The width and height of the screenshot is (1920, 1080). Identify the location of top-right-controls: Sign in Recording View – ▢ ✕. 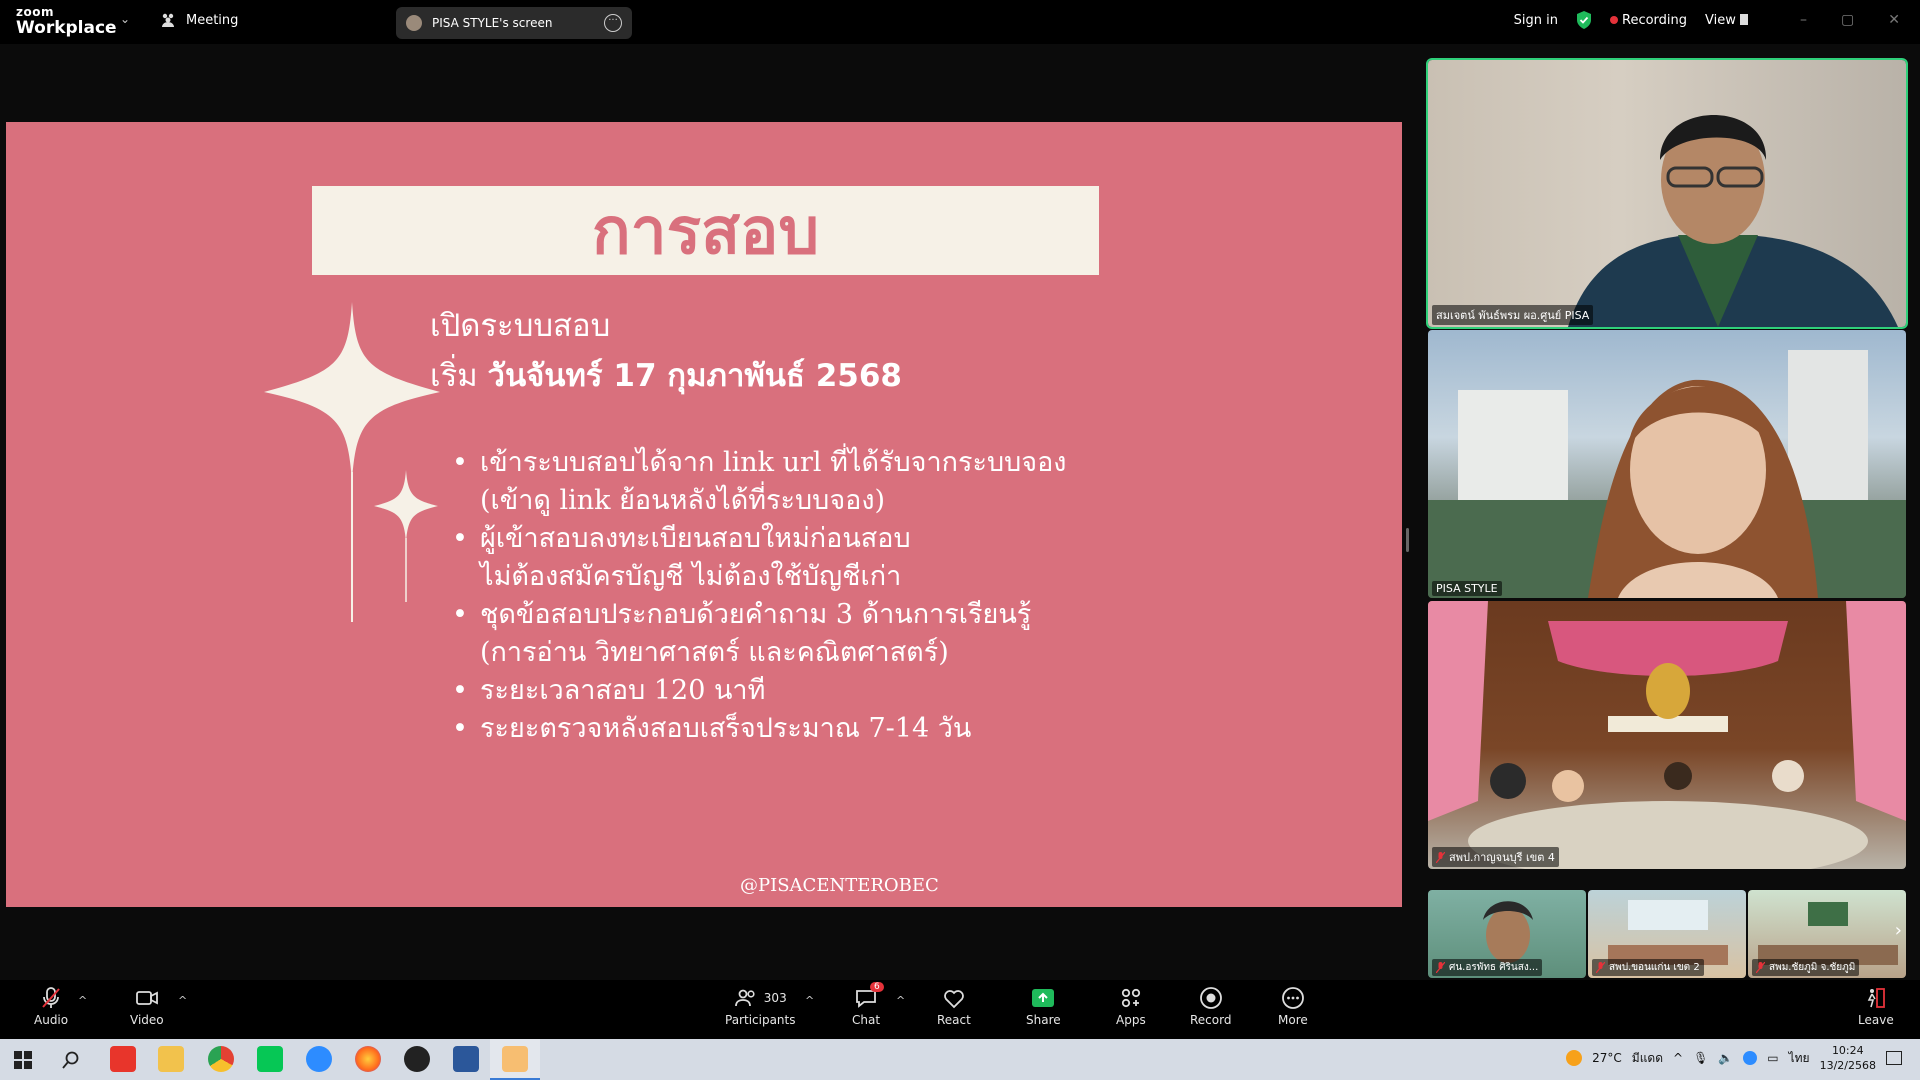
(1707, 20).